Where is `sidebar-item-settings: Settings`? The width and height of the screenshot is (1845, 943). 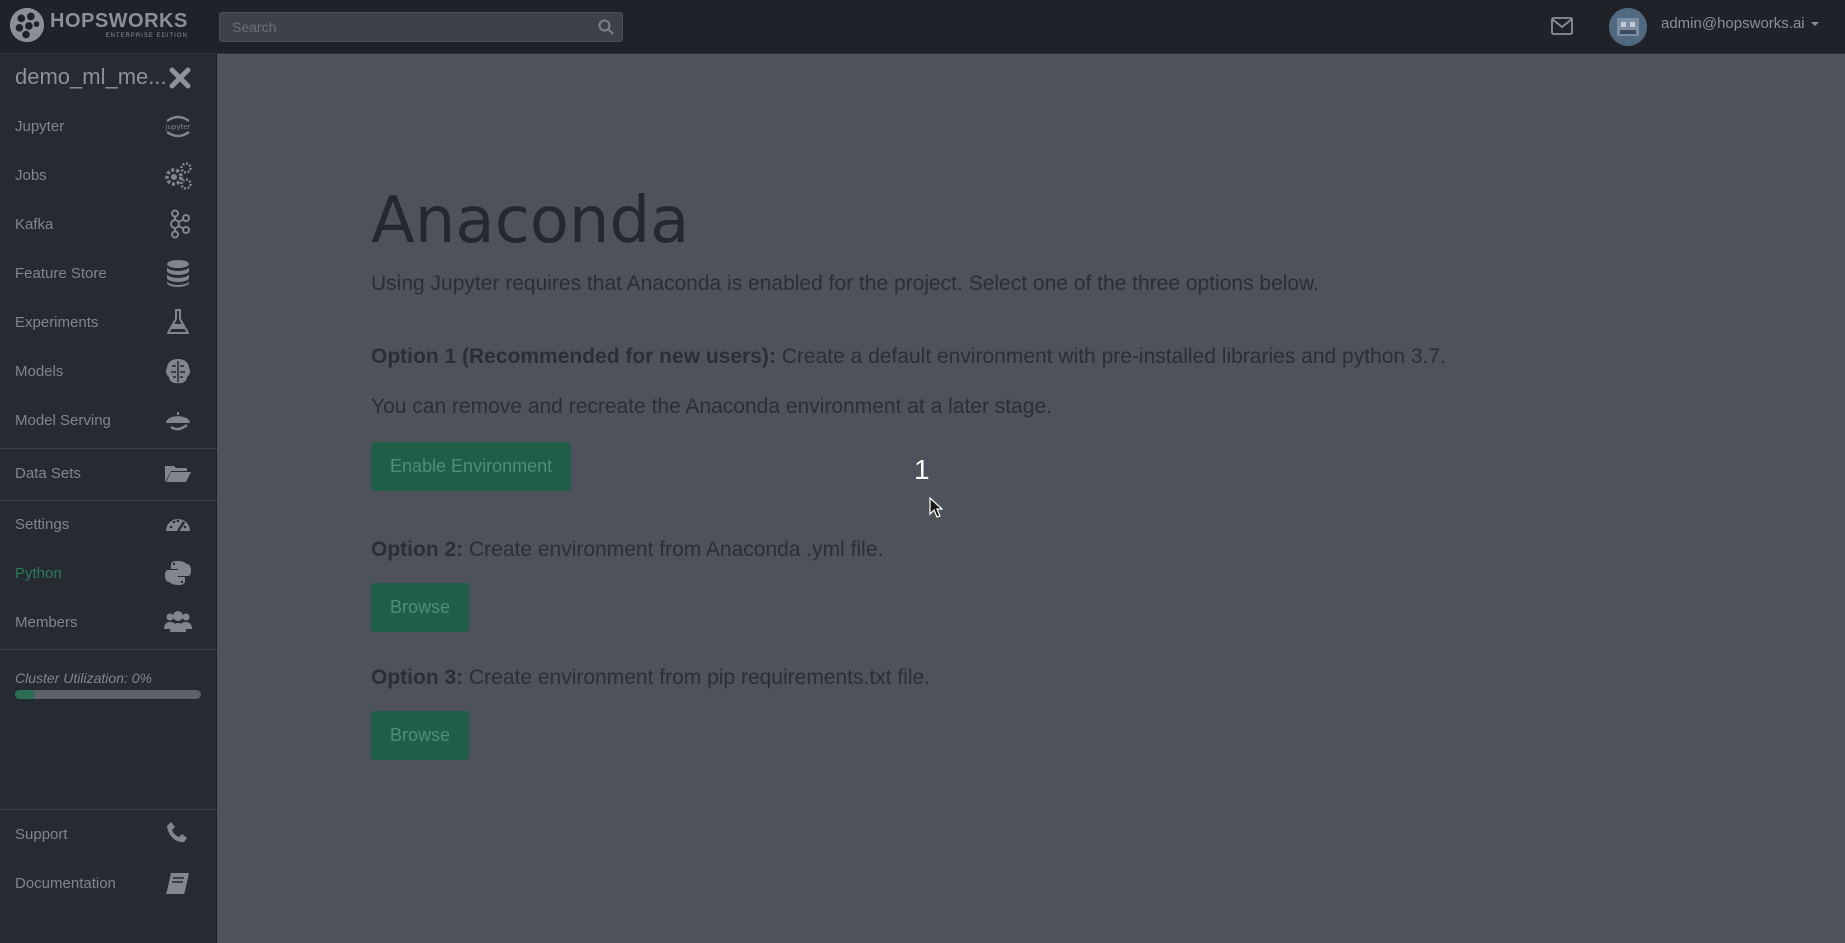
sidebar-item-settings: Settings is located at coordinates (108, 524).